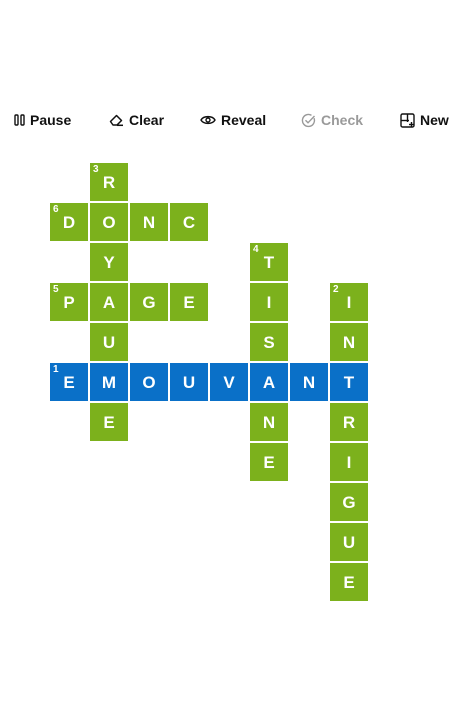 This screenshot has width=473, height=709. I want to click on crossword-cell: 5P, so click(69, 302).